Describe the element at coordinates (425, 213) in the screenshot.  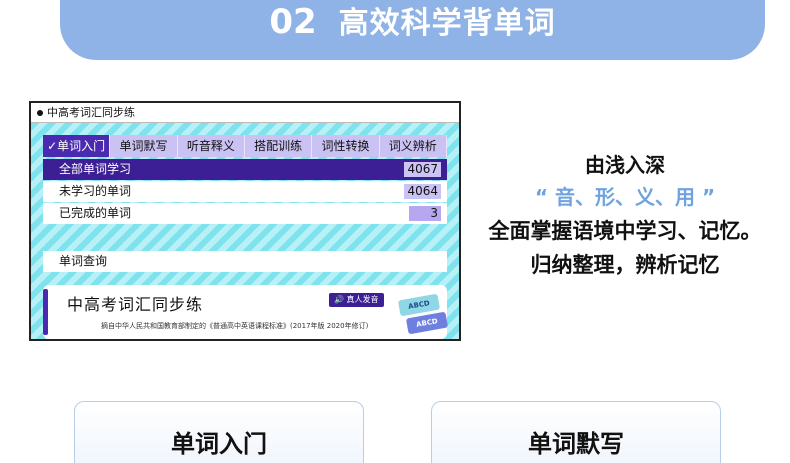
I see `list-item-count: 3` at that location.